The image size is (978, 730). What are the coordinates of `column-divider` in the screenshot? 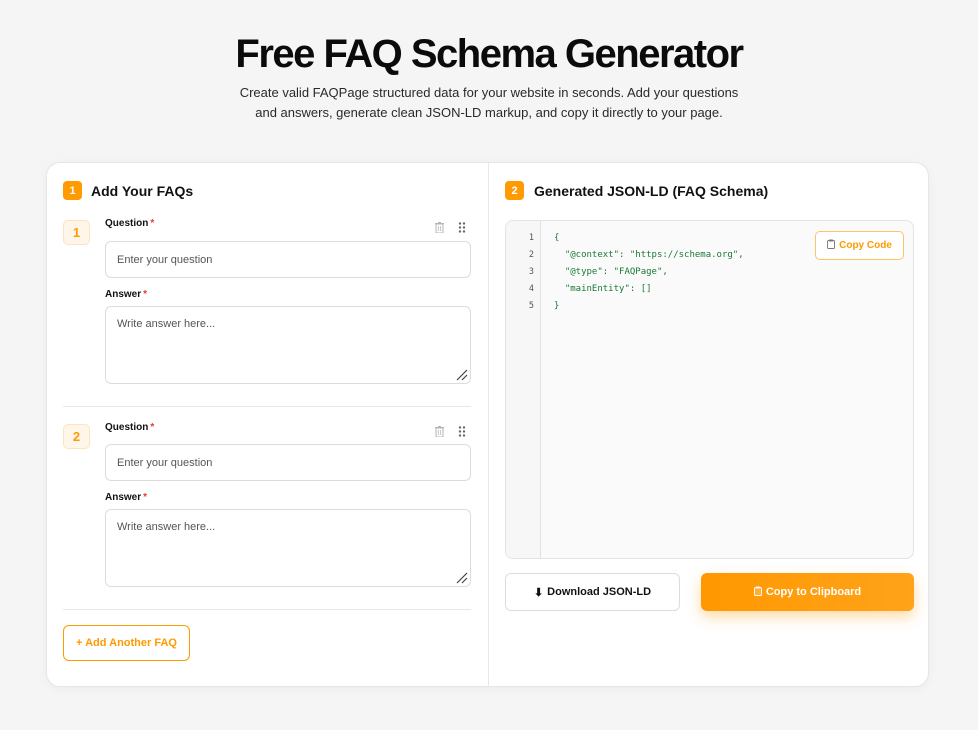 It's located at (488, 424).